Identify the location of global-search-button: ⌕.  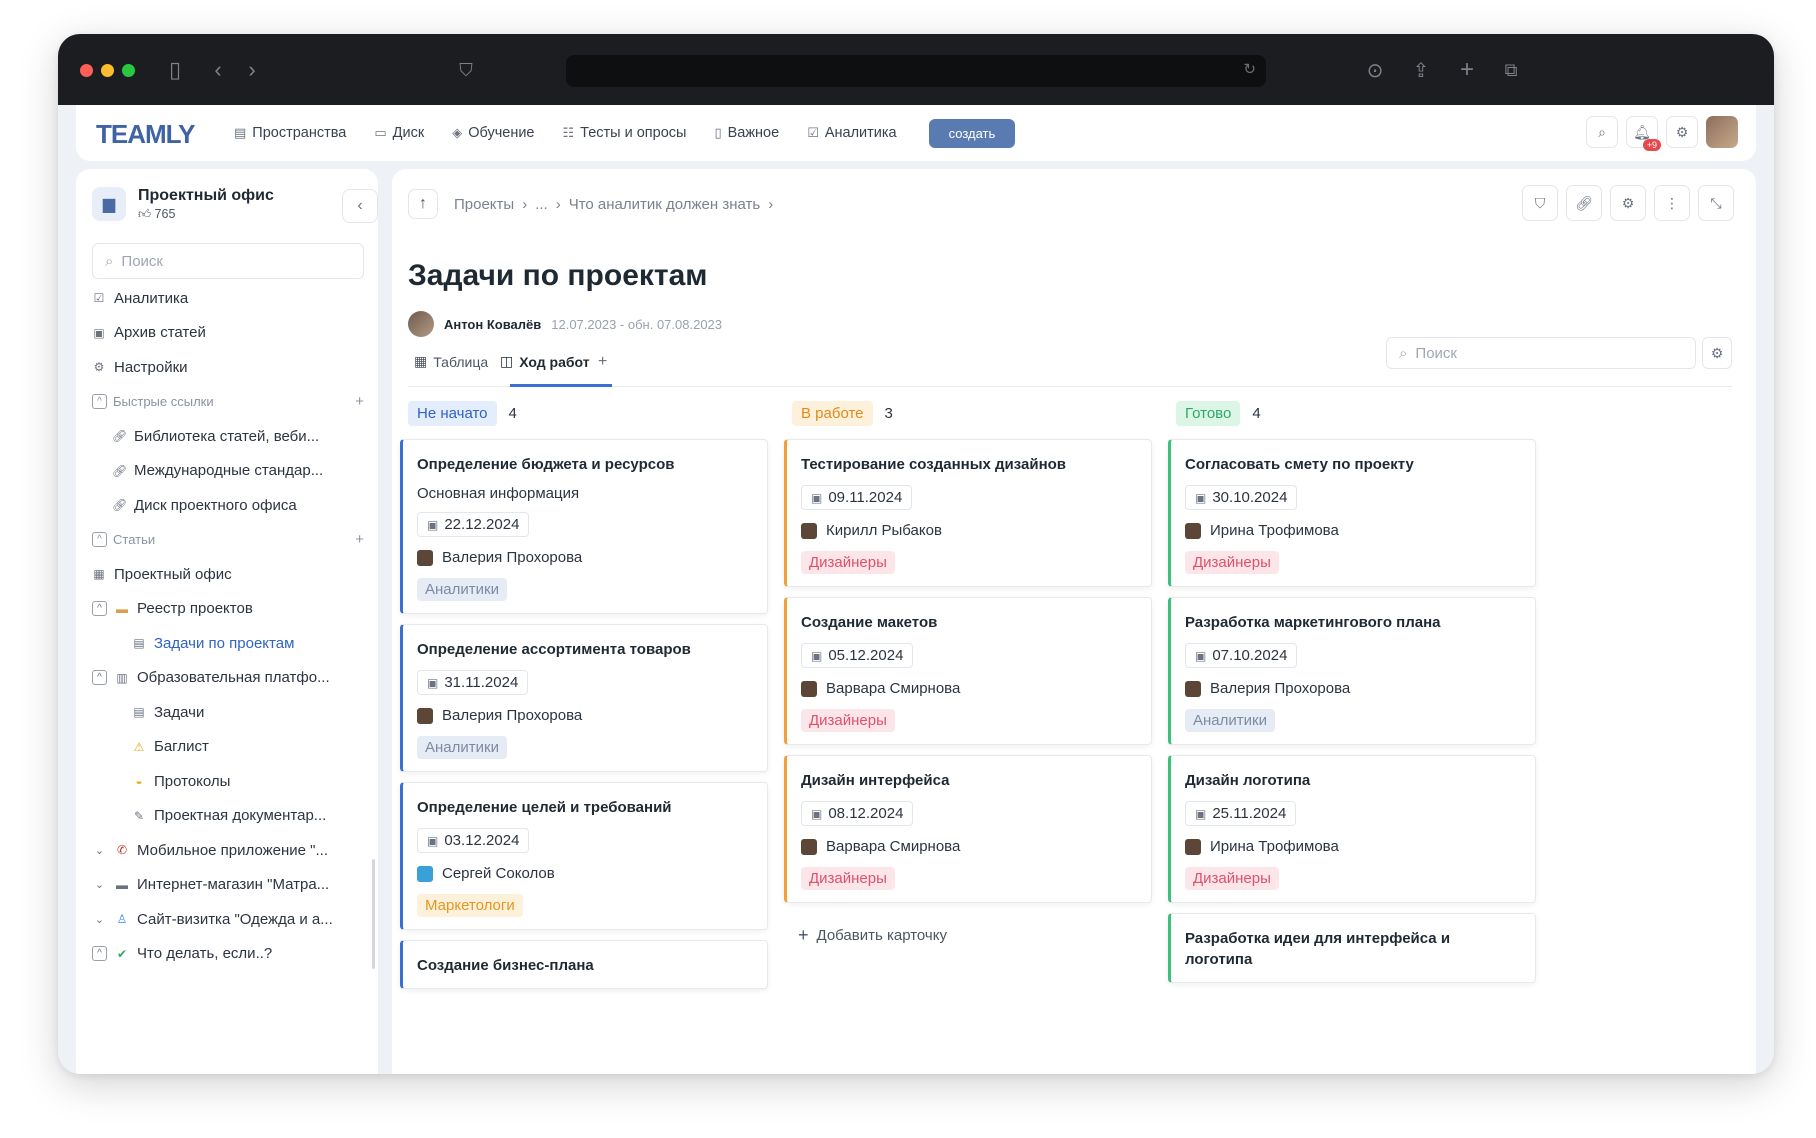
(1602, 132).